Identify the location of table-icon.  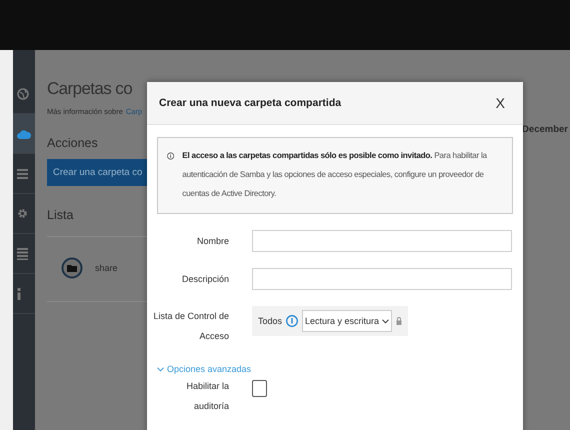
(22, 254).